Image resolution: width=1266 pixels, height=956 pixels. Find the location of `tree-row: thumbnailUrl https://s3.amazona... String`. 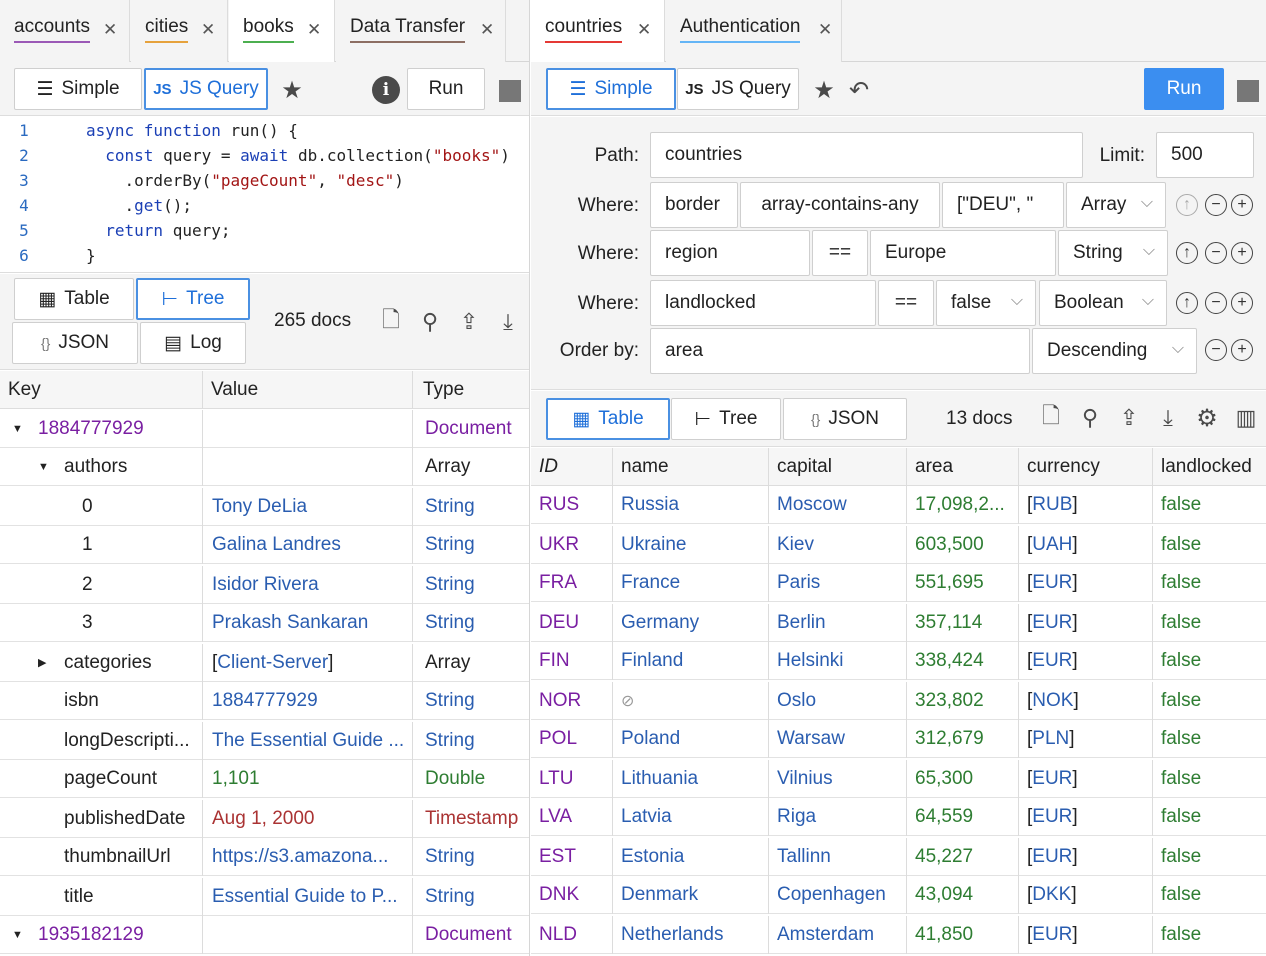

tree-row: thumbnailUrl https://s3.amazona... String is located at coordinates (264, 857).